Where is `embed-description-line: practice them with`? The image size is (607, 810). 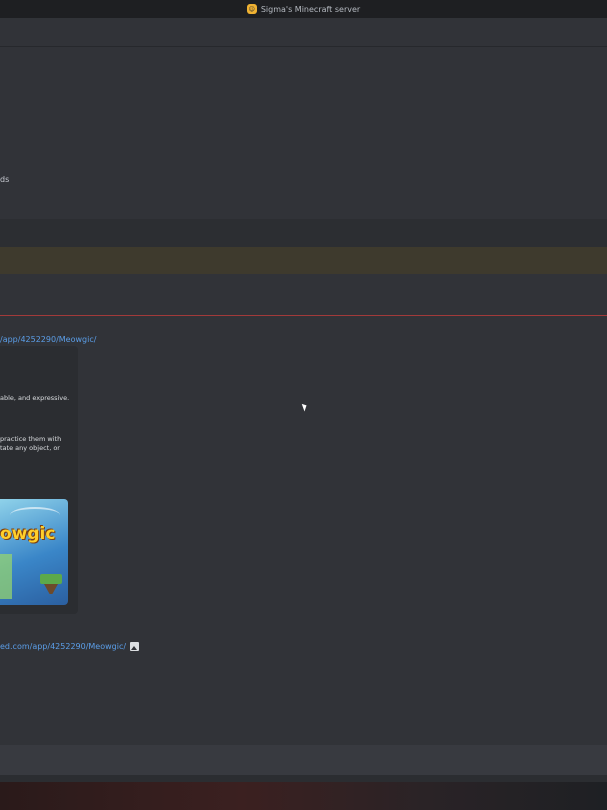 embed-description-line: practice them with is located at coordinates (31, 439).